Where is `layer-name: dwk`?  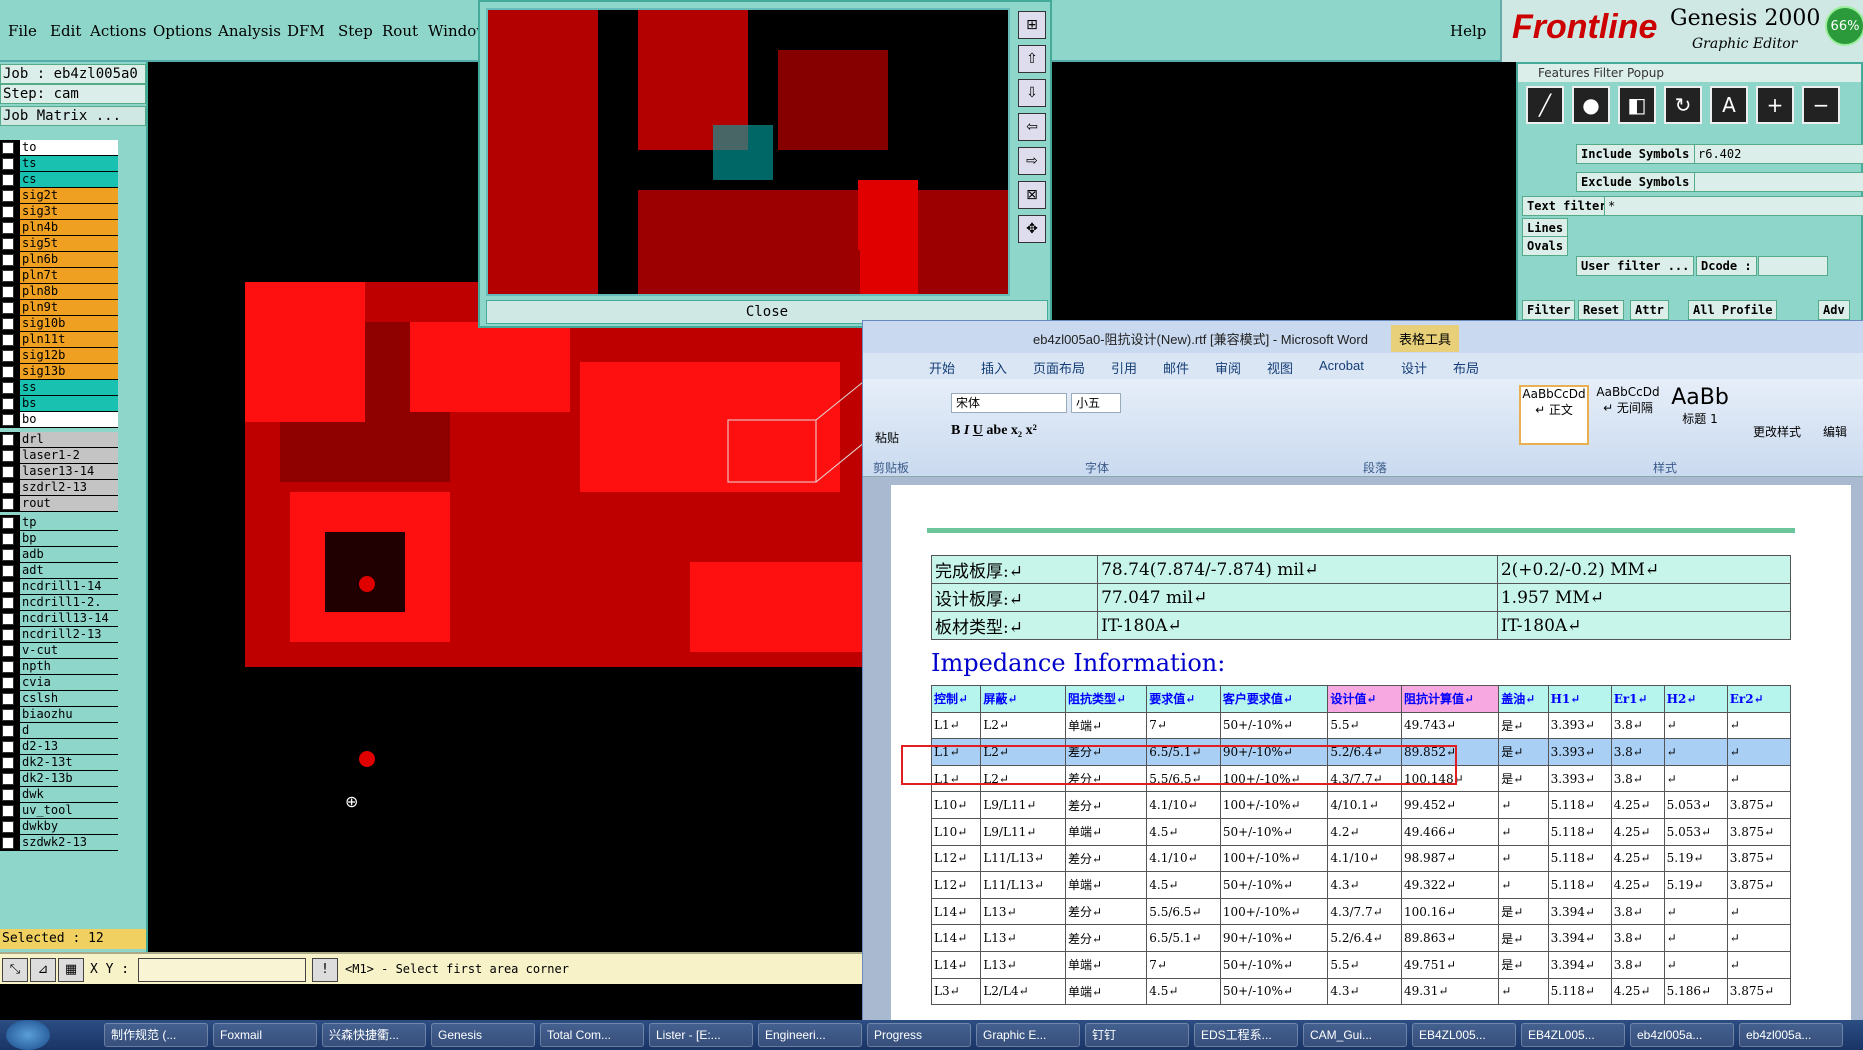
layer-name: dwk is located at coordinates (69, 794).